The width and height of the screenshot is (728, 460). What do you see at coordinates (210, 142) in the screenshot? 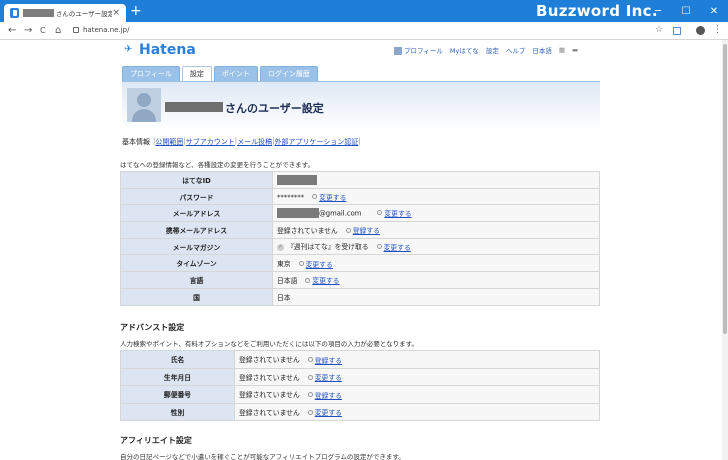
I see `subnav-subaccount: サブアカウント` at bounding box center [210, 142].